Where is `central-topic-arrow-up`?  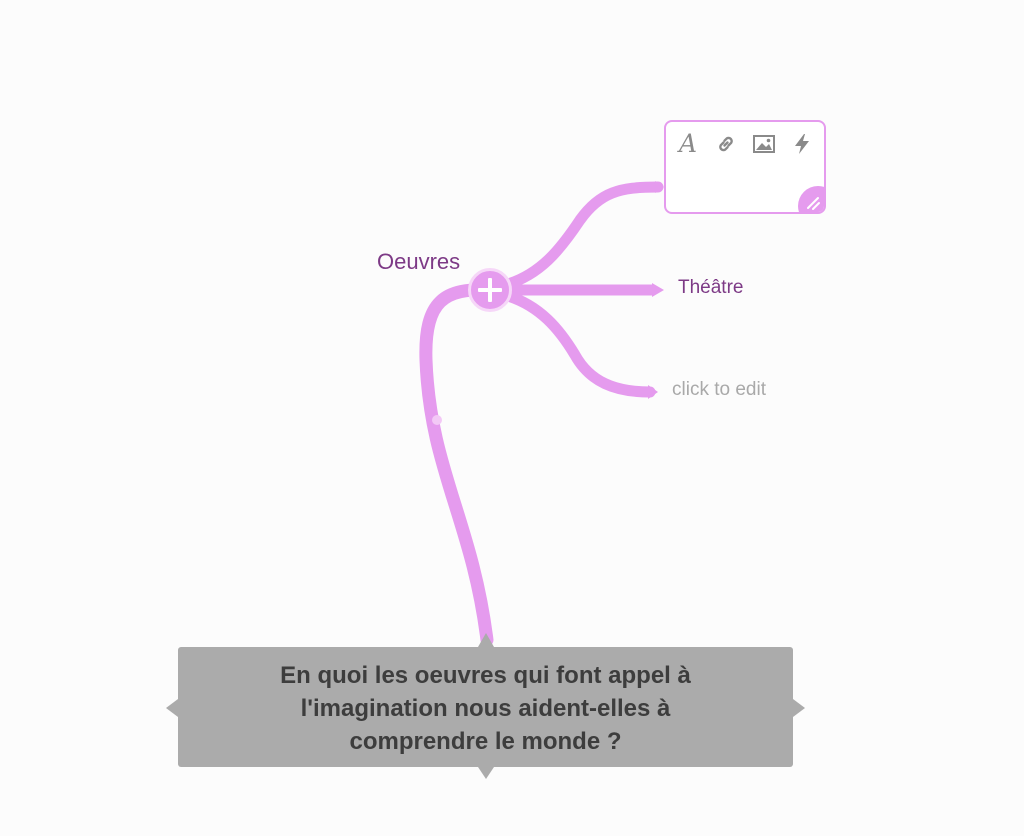
central-topic-arrow-up is located at coordinates (486, 640).